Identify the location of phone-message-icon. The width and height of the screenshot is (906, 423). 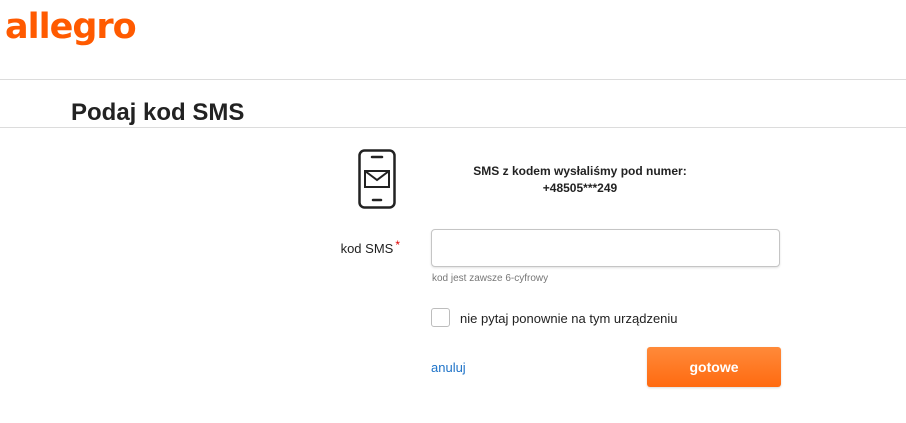
(377, 179).